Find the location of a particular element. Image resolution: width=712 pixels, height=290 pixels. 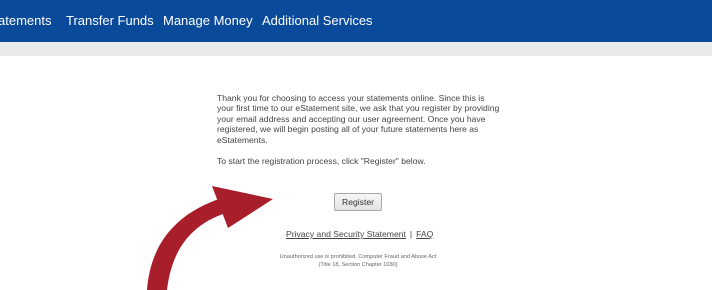

privacy-security-link: Privacy and Security Statement is located at coordinates (346, 234).